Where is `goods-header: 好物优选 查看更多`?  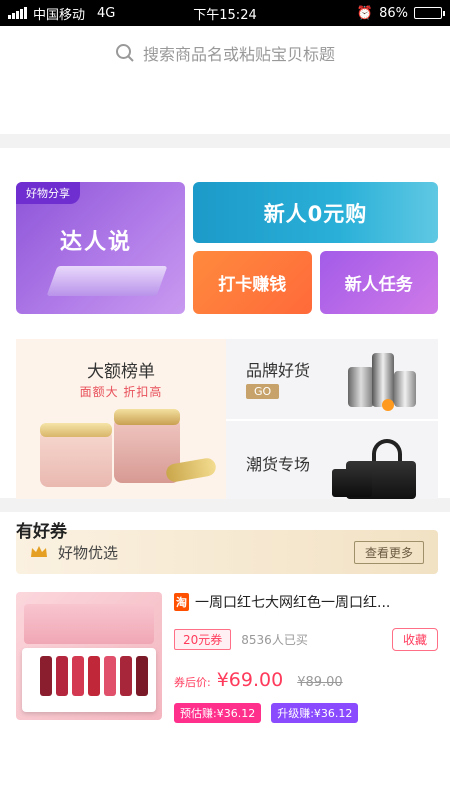
goods-header: 好物优选 查看更多 is located at coordinates (227, 552).